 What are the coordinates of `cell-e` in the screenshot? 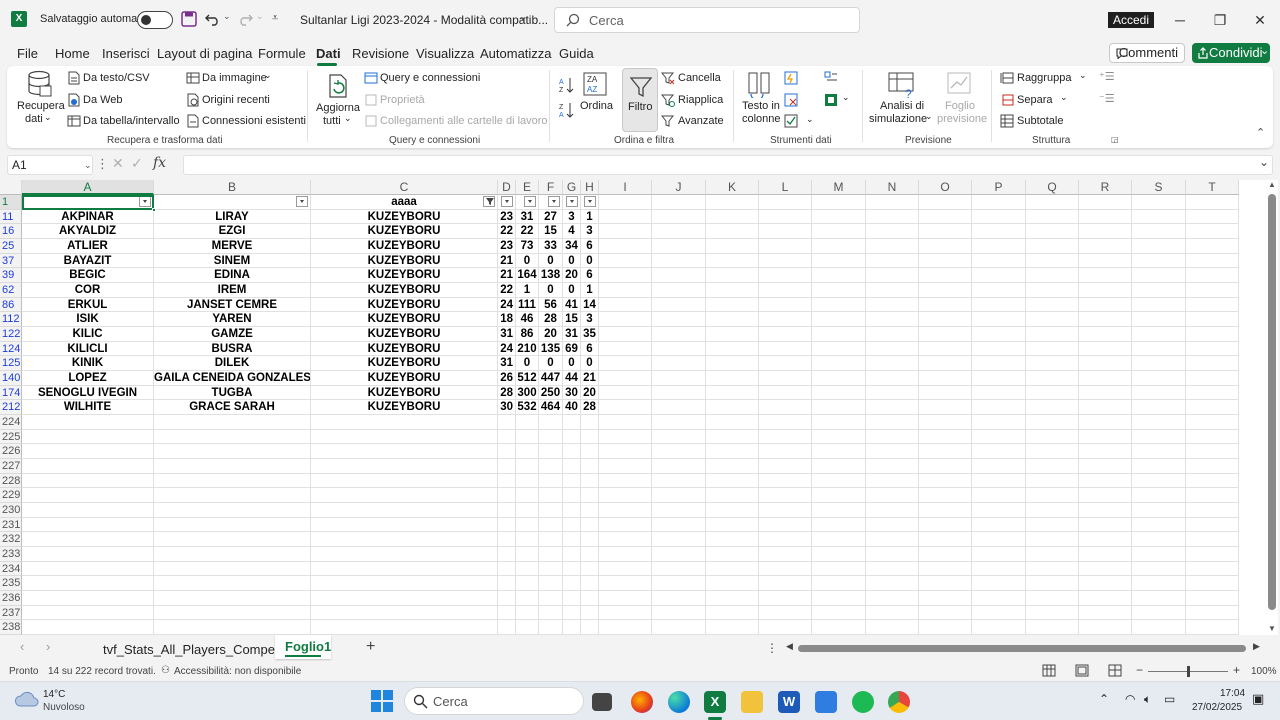 It's located at (527, 525).